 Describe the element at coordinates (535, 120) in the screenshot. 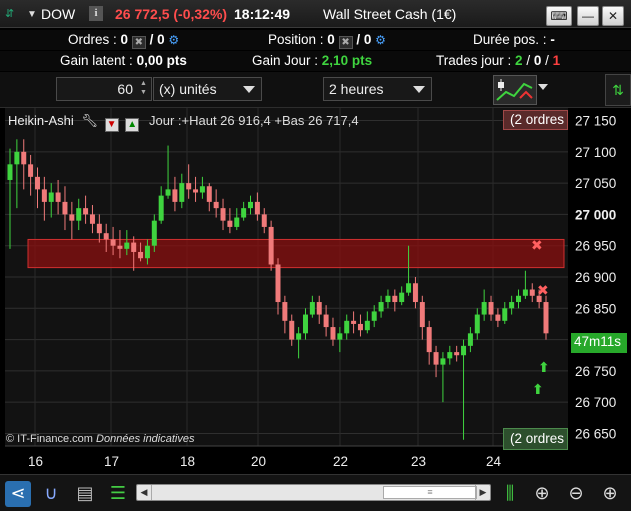

I see `orders-top-label: (2 ordres` at that location.